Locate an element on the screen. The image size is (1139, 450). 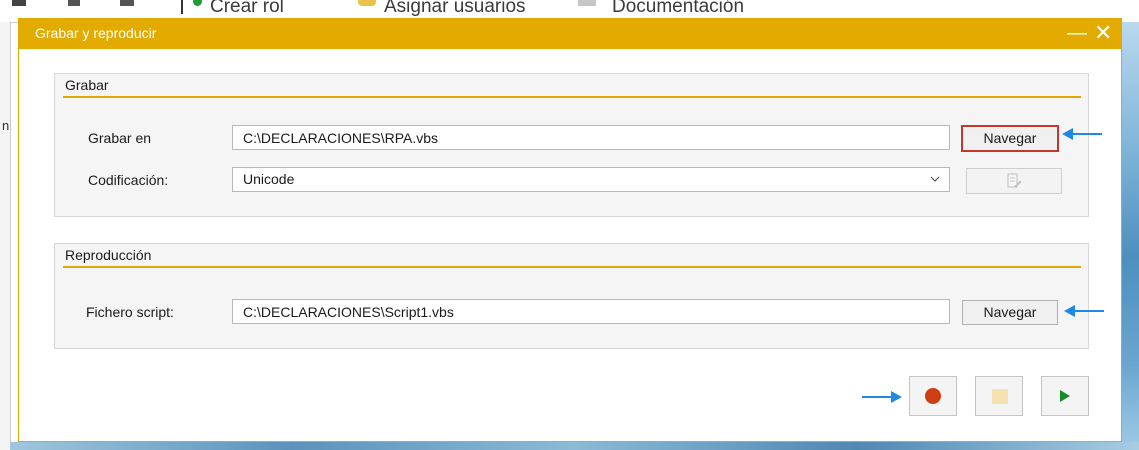
up-arrow-icon is located at coordinates (127, 3).